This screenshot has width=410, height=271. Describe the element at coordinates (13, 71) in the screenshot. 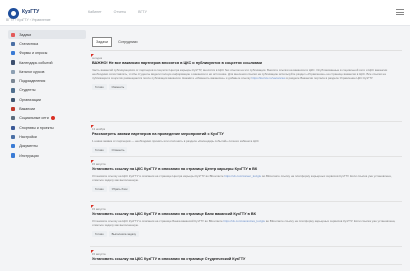

I see `catalog-icon` at that location.